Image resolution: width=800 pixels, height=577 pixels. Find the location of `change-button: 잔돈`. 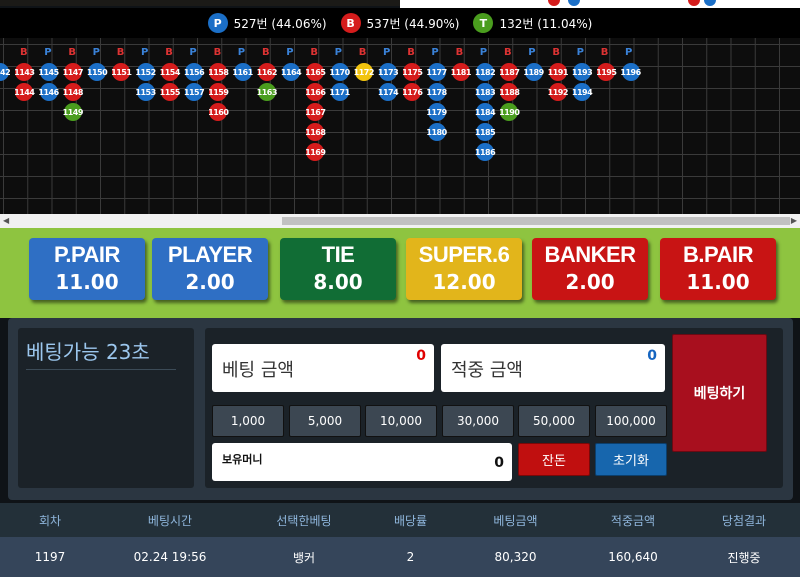

change-button: 잔돈 is located at coordinates (554, 459).